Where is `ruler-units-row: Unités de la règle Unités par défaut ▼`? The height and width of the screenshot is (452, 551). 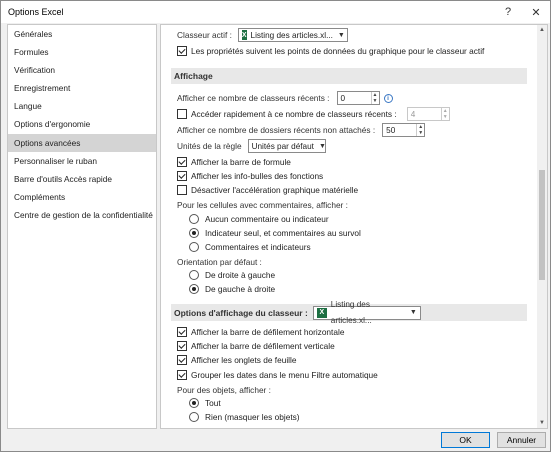
ruler-units-row: Unités de la règle Unités par défaut ▼ is located at coordinates (251, 146).